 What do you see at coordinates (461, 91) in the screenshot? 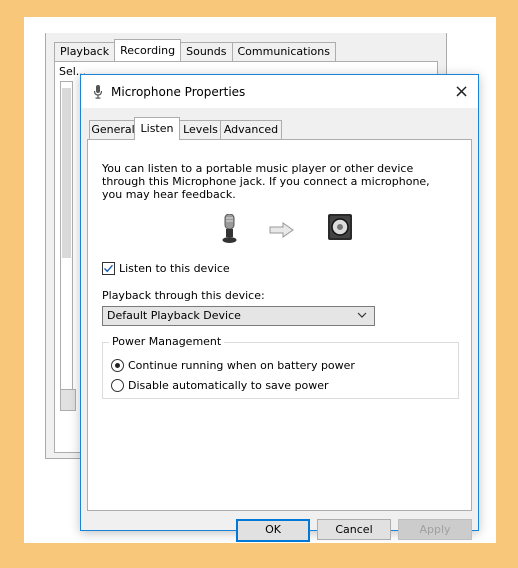
I see `close-button: ×` at bounding box center [461, 91].